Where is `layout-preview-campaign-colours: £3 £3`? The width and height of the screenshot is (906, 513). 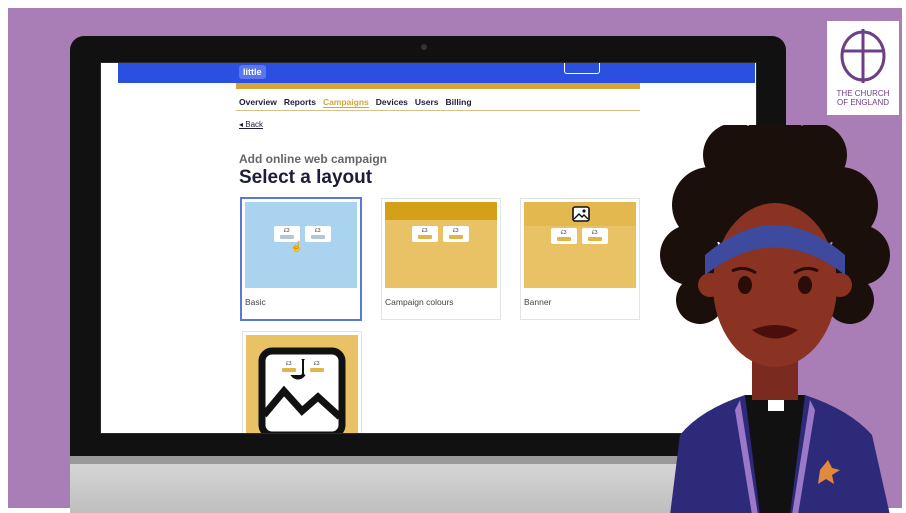 layout-preview-campaign-colours: £3 £3 is located at coordinates (441, 245).